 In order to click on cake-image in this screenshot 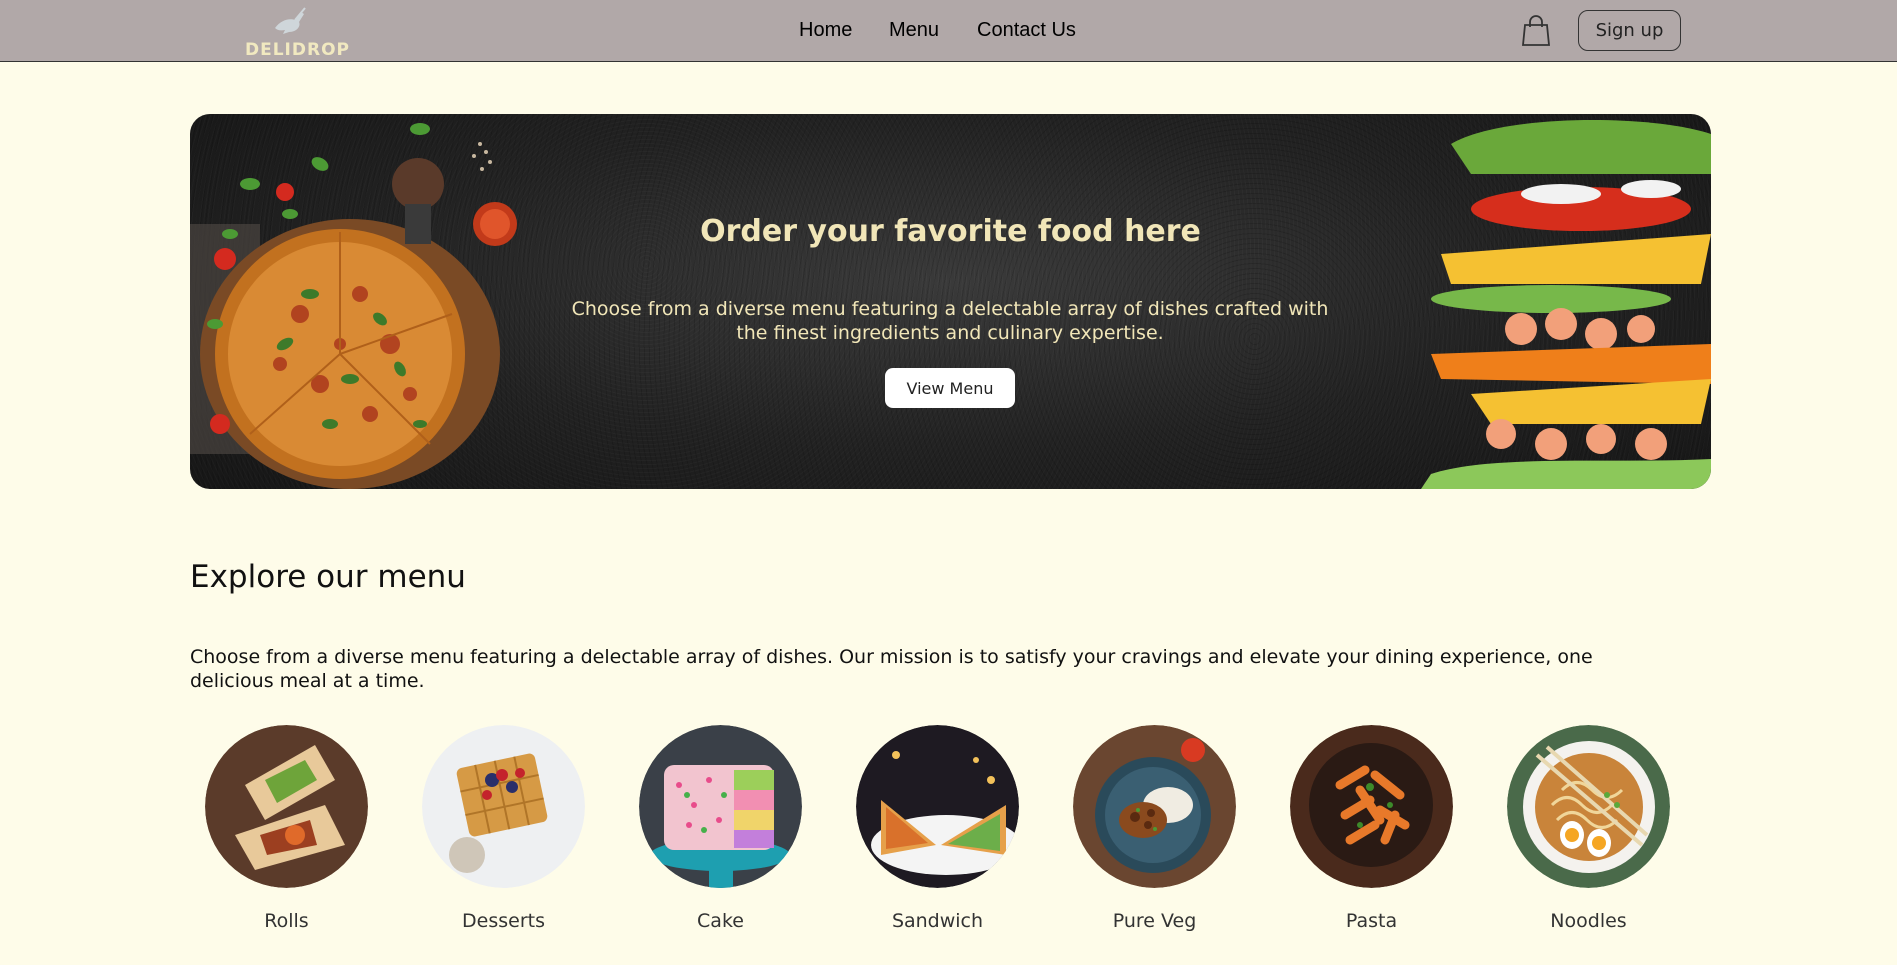, I will do `click(720, 806)`.